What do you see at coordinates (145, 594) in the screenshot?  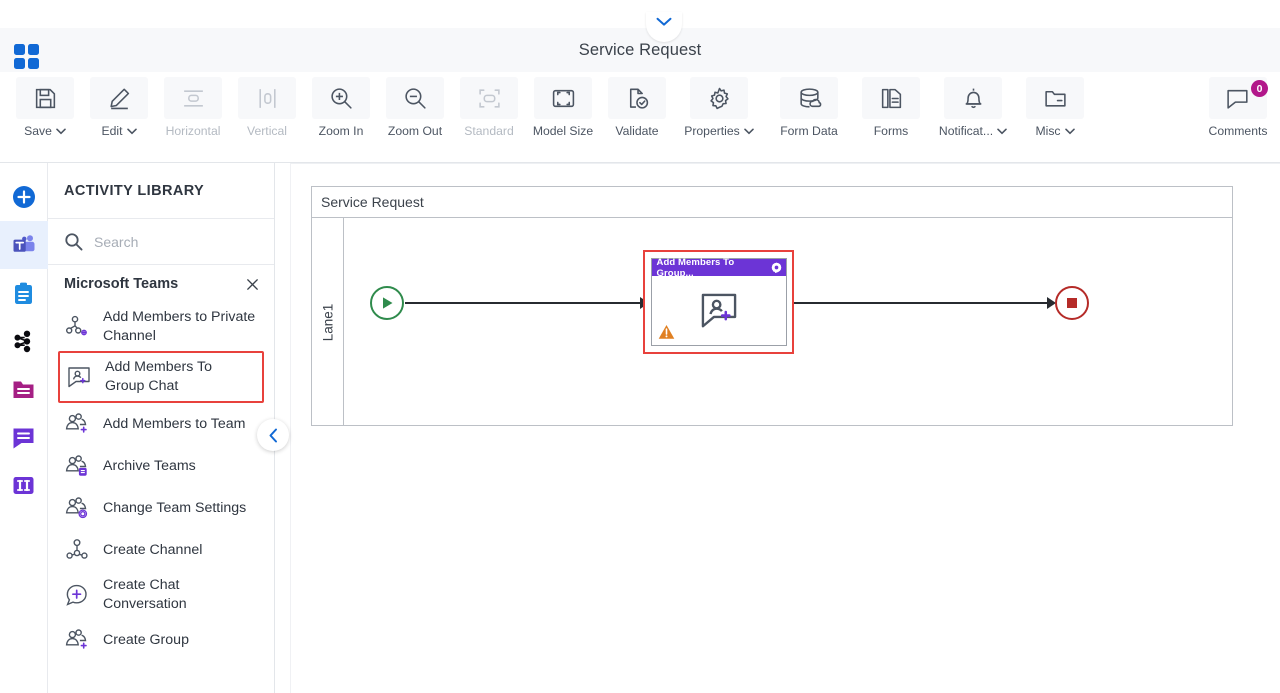 I see `activity-item-label: Create Chat Conversation` at bounding box center [145, 594].